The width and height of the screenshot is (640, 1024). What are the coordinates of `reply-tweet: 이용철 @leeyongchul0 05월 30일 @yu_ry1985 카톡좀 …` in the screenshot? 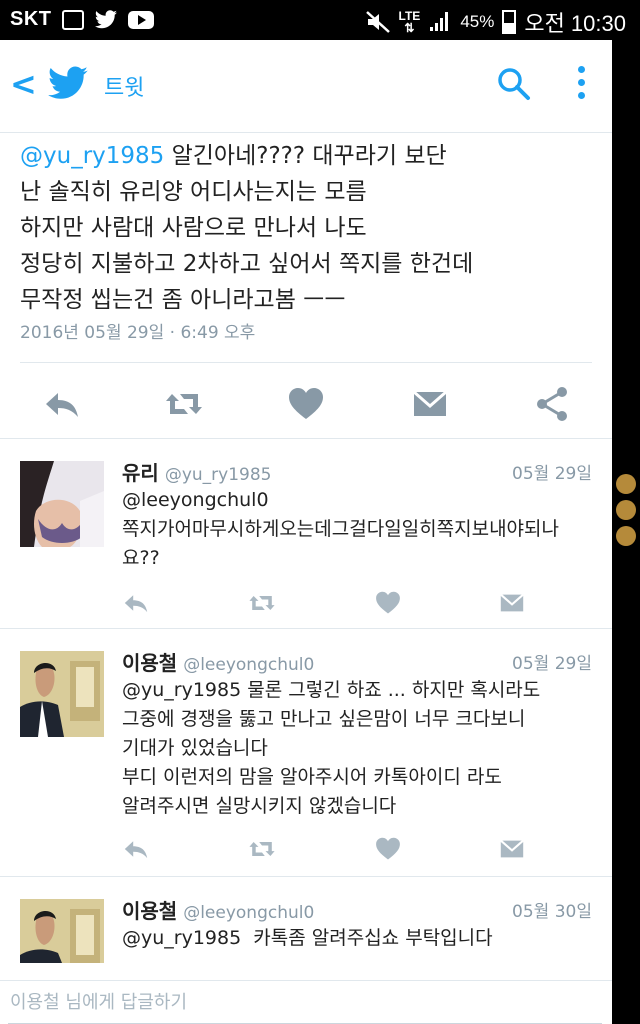 It's located at (306, 928).